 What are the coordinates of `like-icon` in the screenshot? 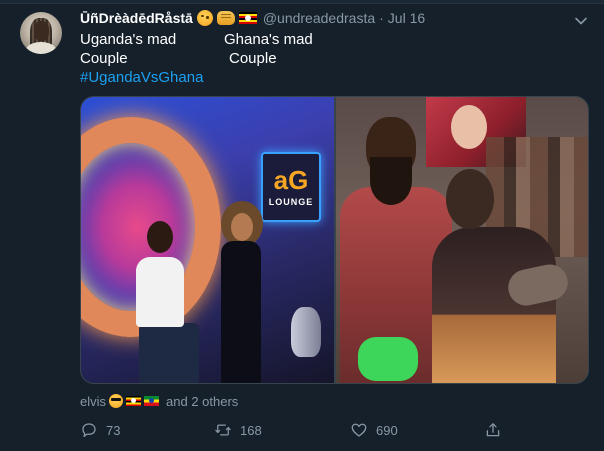 It's located at (359, 430).